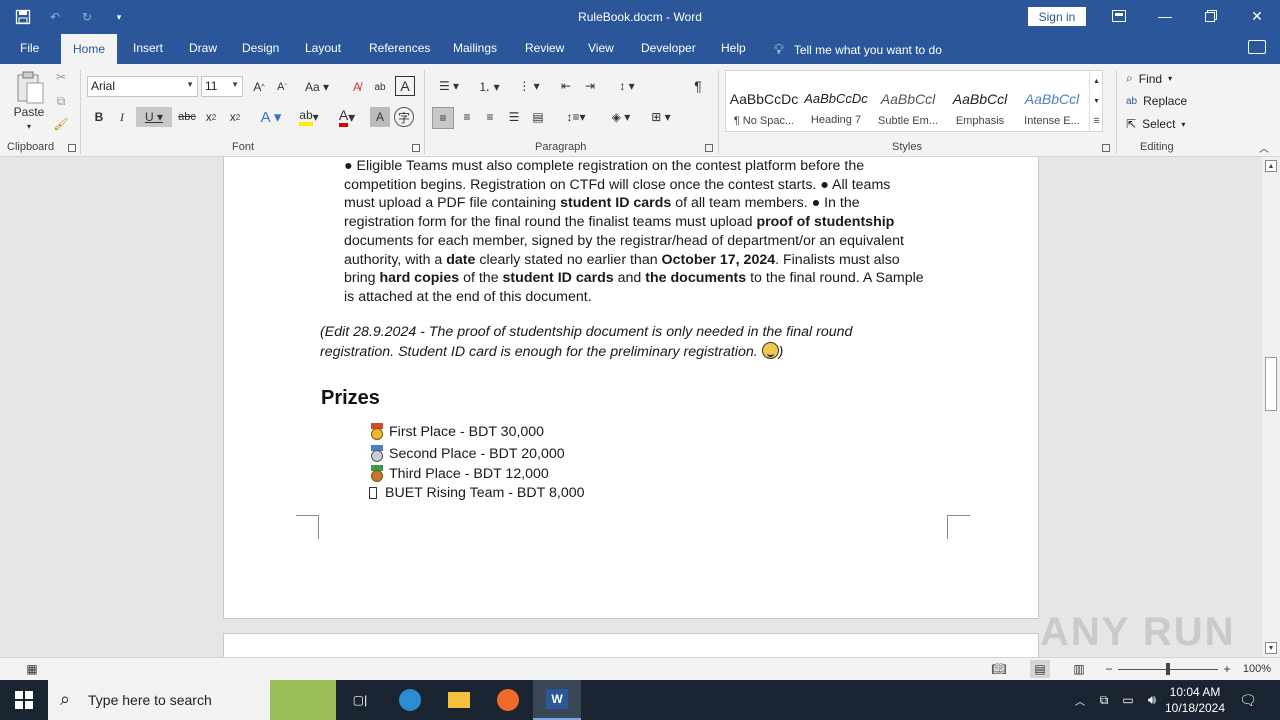  What do you see at coordinates (489, 86) in the screenshot?
I see `numbering-icon: ⒈ ▾` at bounding box center [489, 86].